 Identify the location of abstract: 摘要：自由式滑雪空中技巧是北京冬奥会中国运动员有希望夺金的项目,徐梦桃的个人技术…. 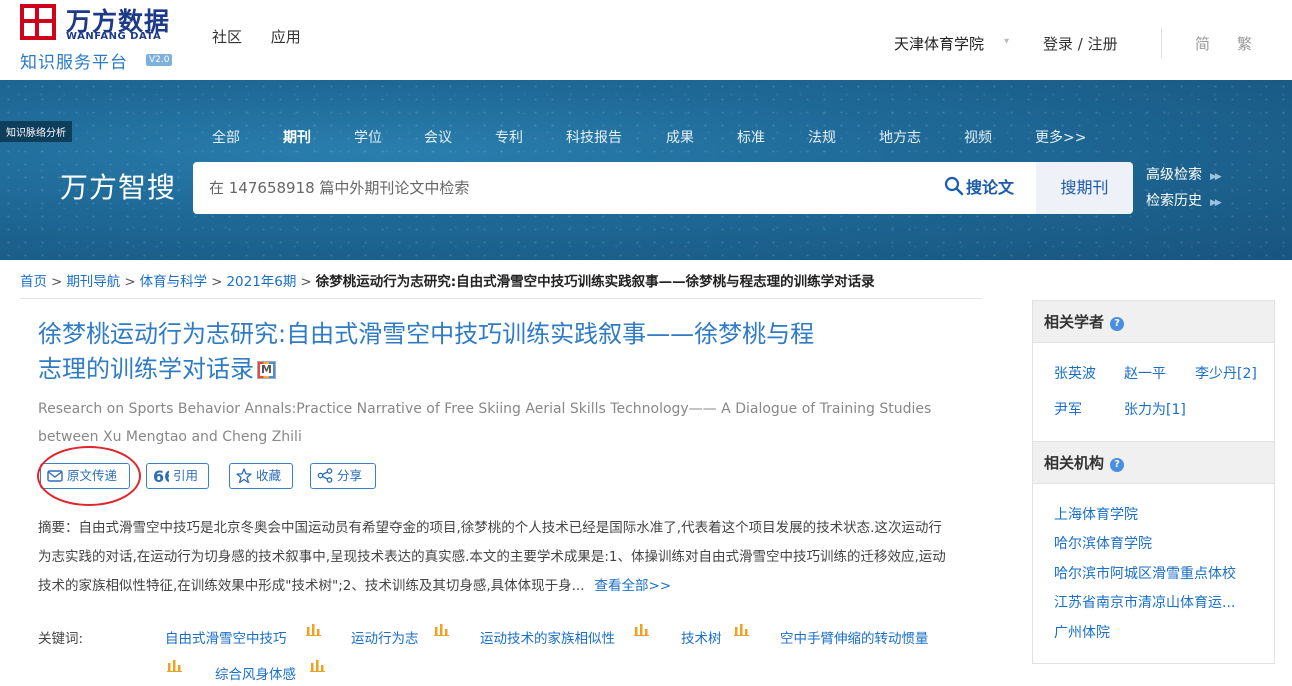
(495, 557).